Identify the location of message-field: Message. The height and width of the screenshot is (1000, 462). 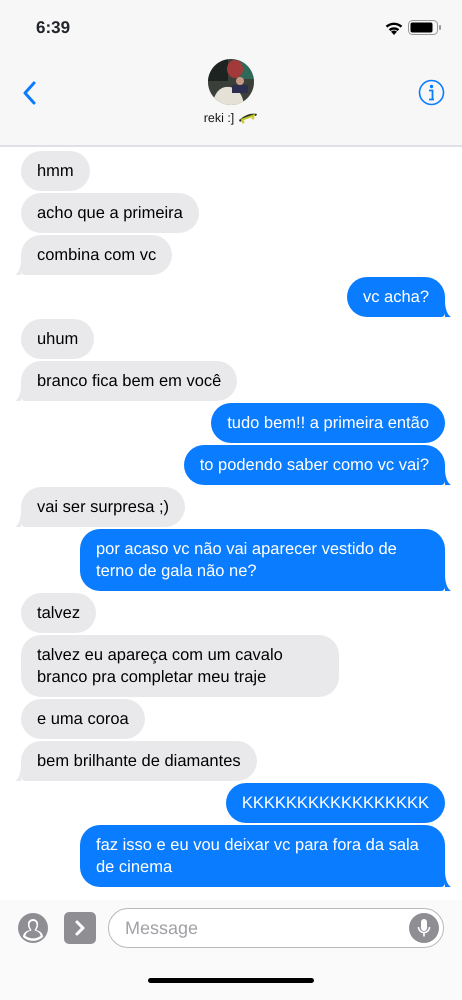
(276, 928).